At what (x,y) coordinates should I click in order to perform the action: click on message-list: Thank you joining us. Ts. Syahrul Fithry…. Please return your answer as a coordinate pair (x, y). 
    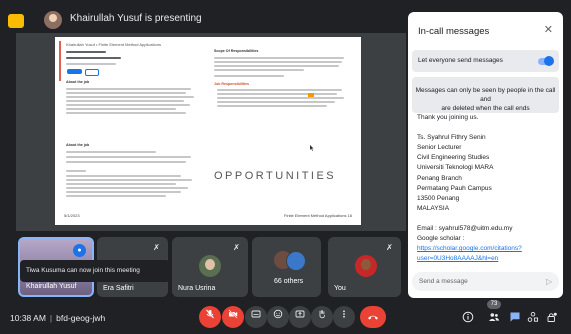
    Looking at the image, I should click on (487, 188).